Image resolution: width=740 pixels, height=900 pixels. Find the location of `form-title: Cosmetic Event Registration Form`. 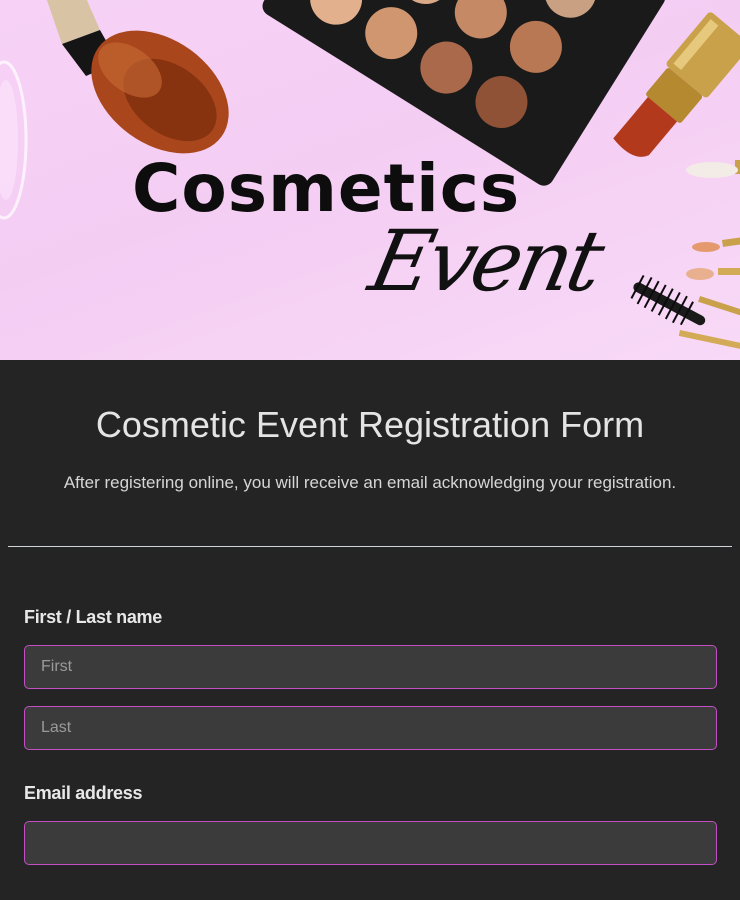

form-title: Cosmetic Event Registration Form is located at coordinates (370, 424).